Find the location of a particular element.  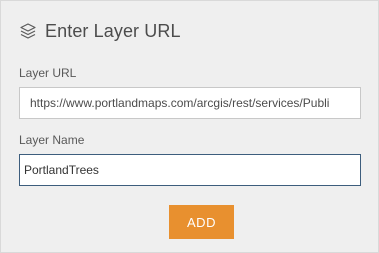

layer-name-input is located at coordinates (190, 170).